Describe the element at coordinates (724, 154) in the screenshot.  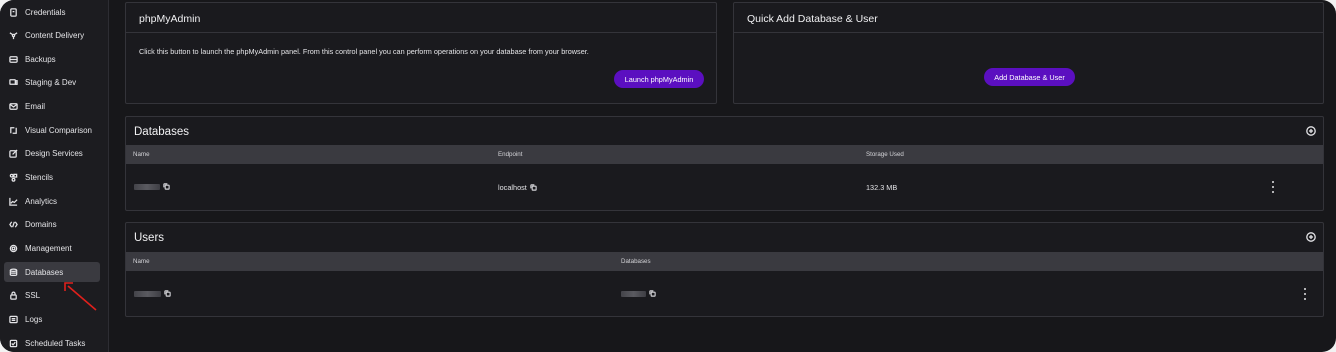
I see `databases-table-header: Name Endpoint Storage Used` at that location.